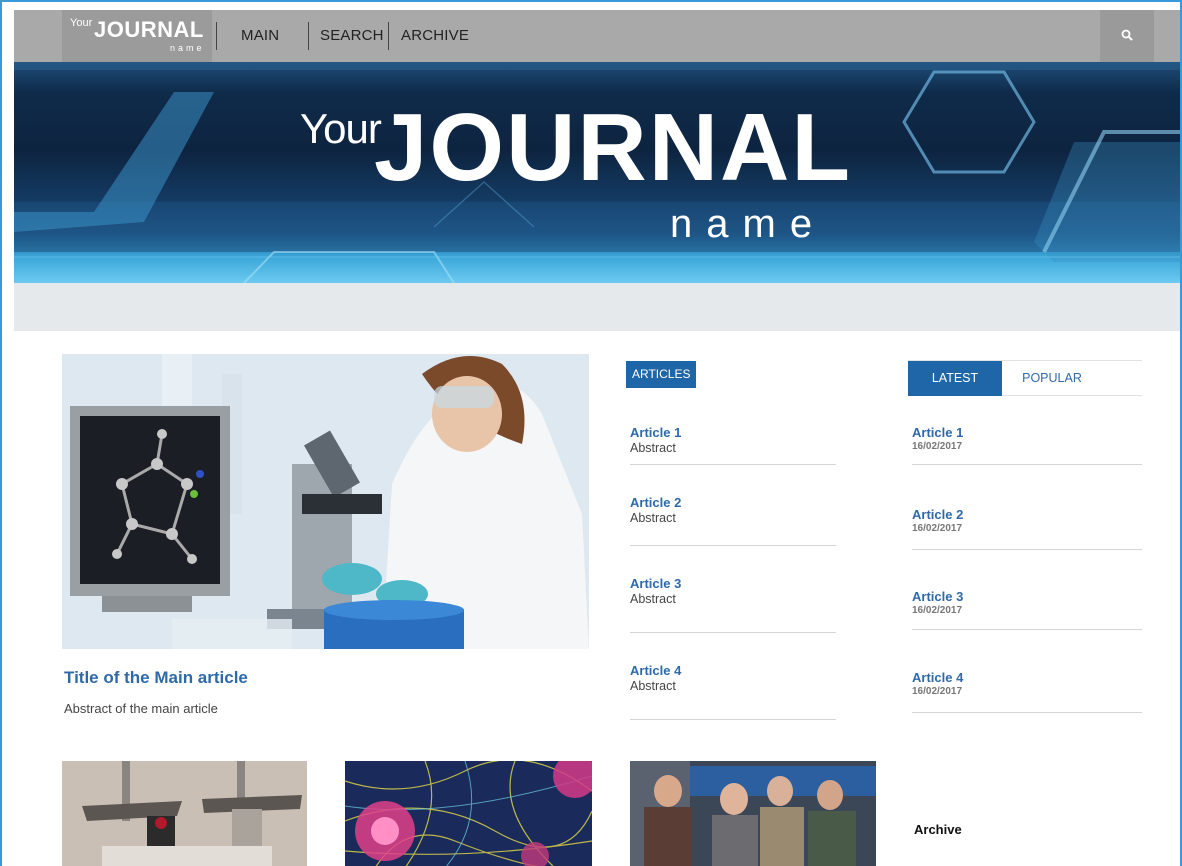 The width and height of the screenshot is (1182, 866). I want to click on tab-latest: LATEST, so click(955, 378).